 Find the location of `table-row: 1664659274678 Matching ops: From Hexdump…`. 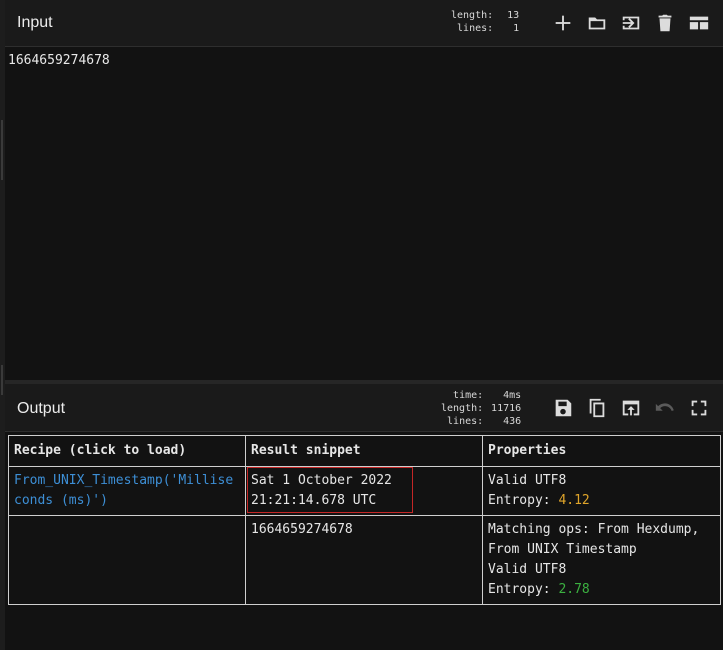

table-row: 1664659274678 Matching ops: From Hexdump… is located at coordinates (364, 560).